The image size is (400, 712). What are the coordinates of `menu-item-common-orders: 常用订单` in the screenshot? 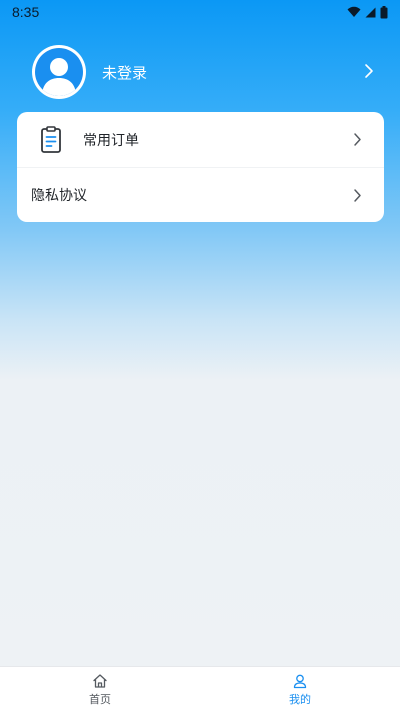 It's located at (200, 139).